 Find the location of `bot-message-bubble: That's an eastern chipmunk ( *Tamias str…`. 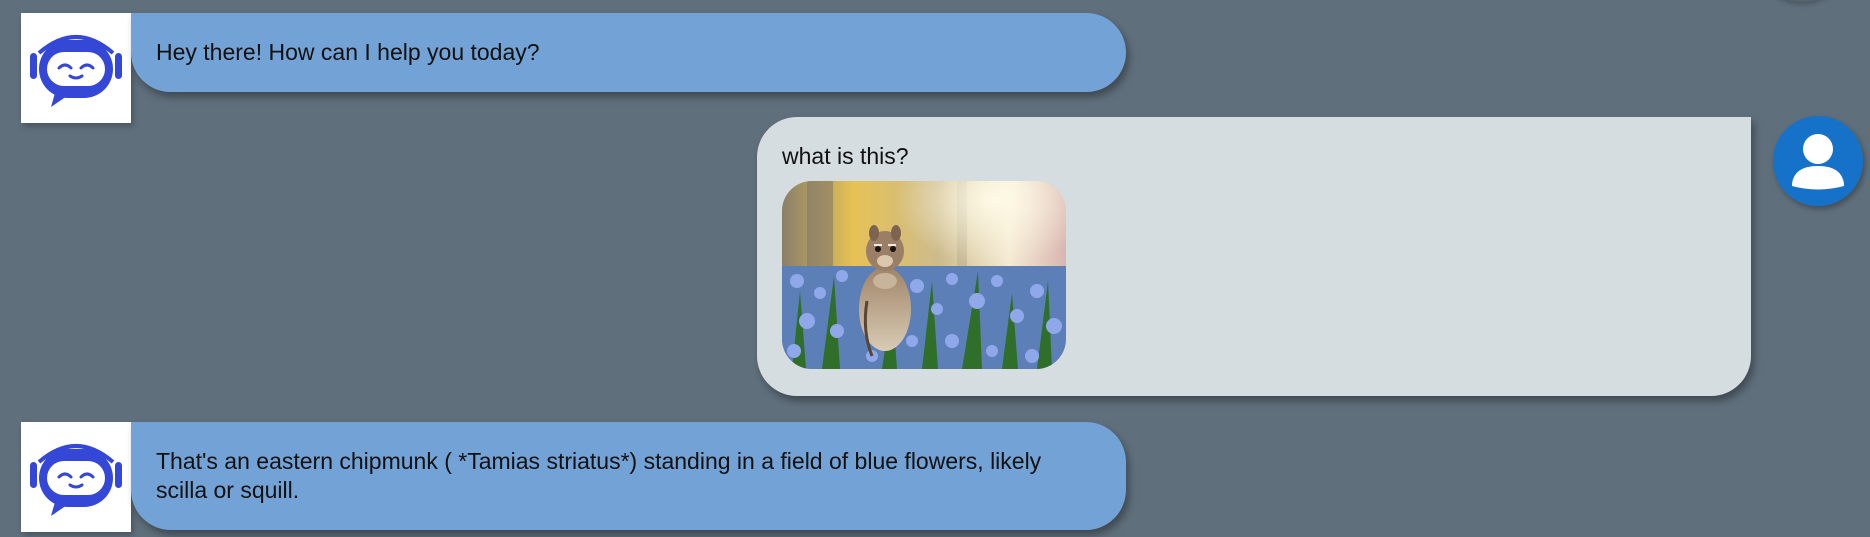

bot-message-bubble: That's an eastern chipmunk ( *Tamias str… is located at coordinates (628, 476).